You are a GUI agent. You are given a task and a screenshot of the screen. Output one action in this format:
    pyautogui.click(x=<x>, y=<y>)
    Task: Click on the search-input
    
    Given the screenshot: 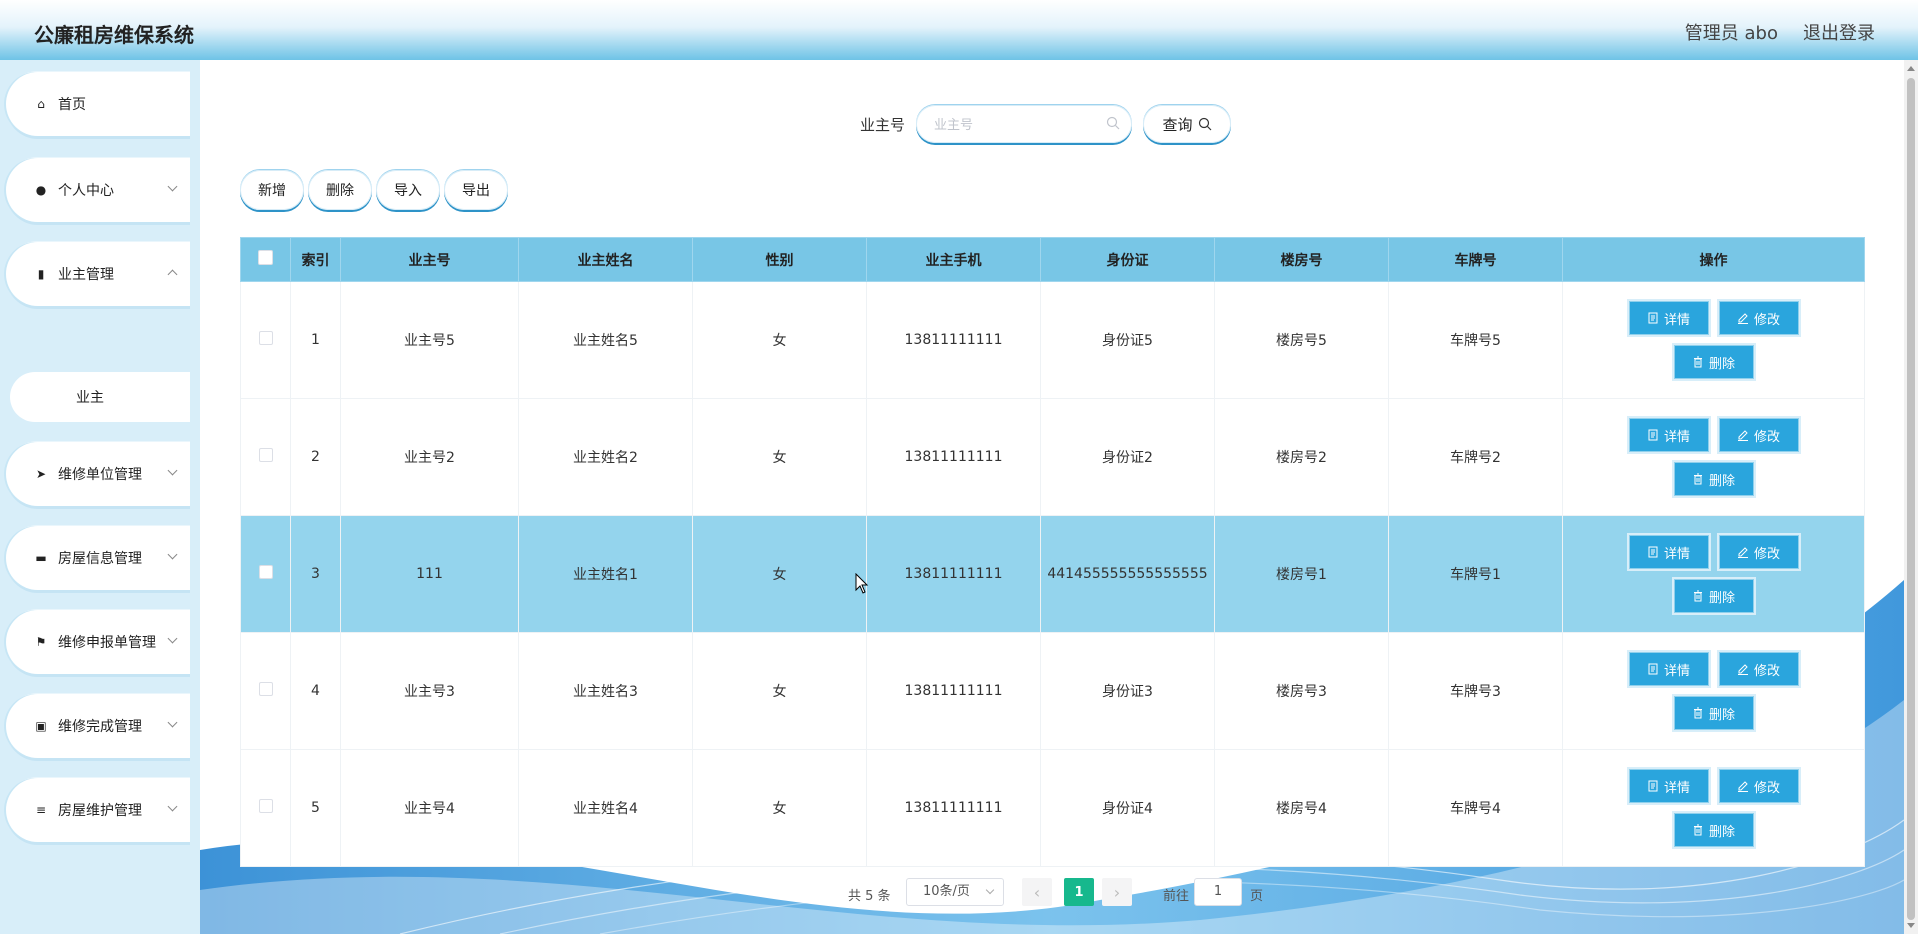 What is the action you would take?
    pyautogui.click(x=1019, y=124)
    